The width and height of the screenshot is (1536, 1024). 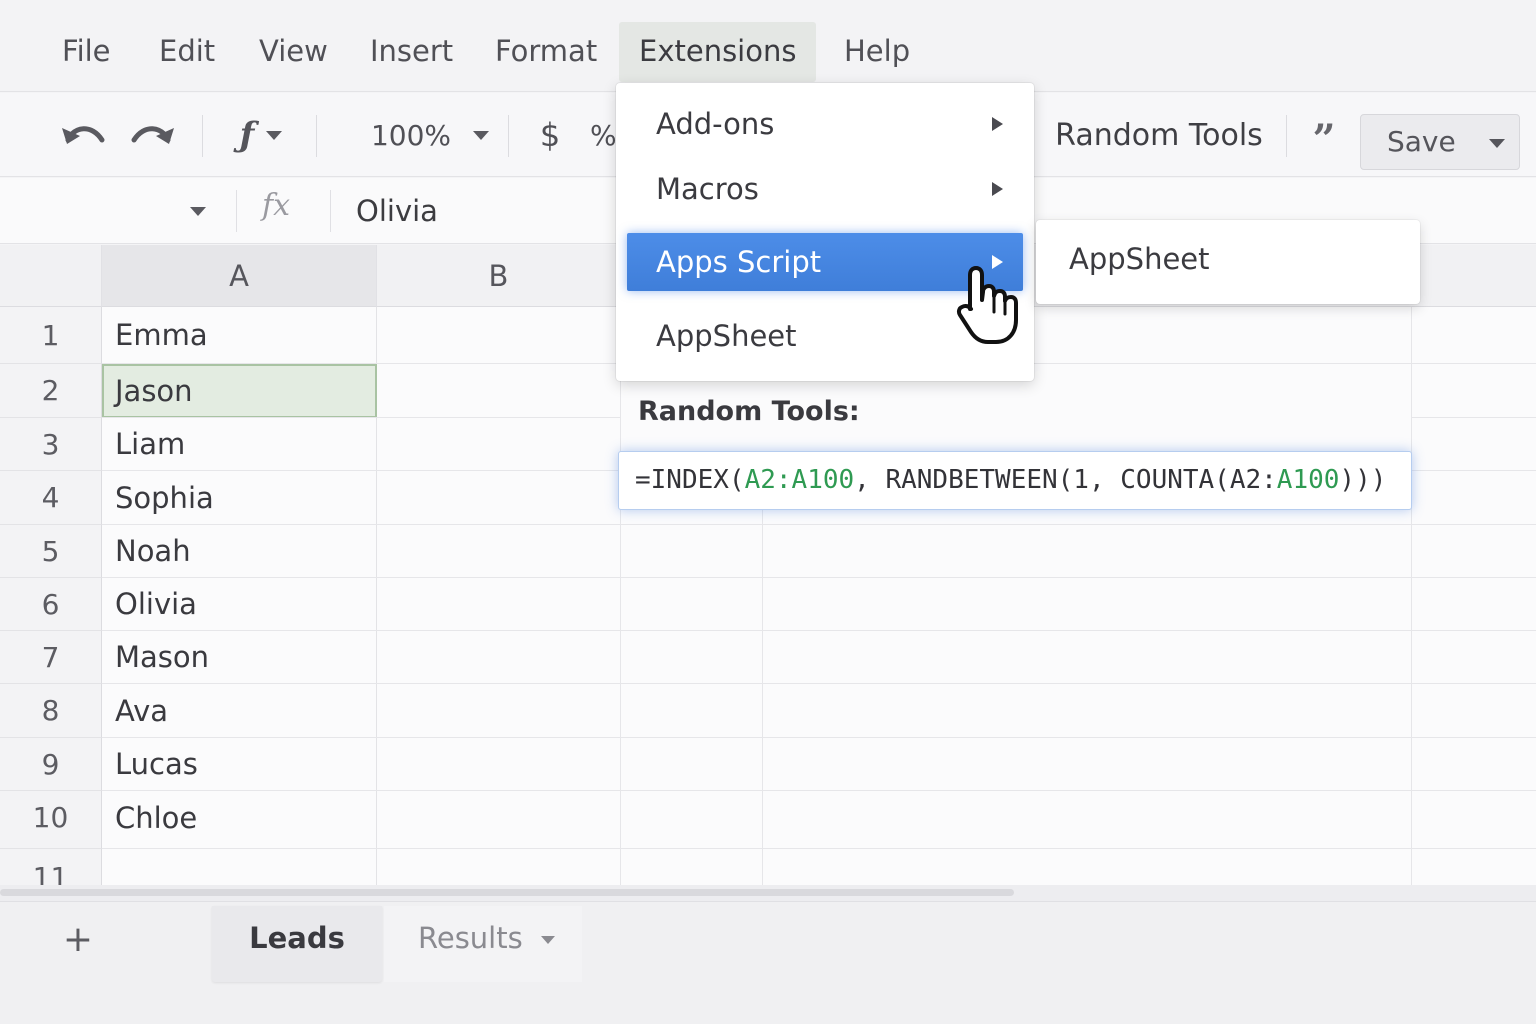 I want to click on random-tools-button: Random Tools, so click(x=1159, y=135).